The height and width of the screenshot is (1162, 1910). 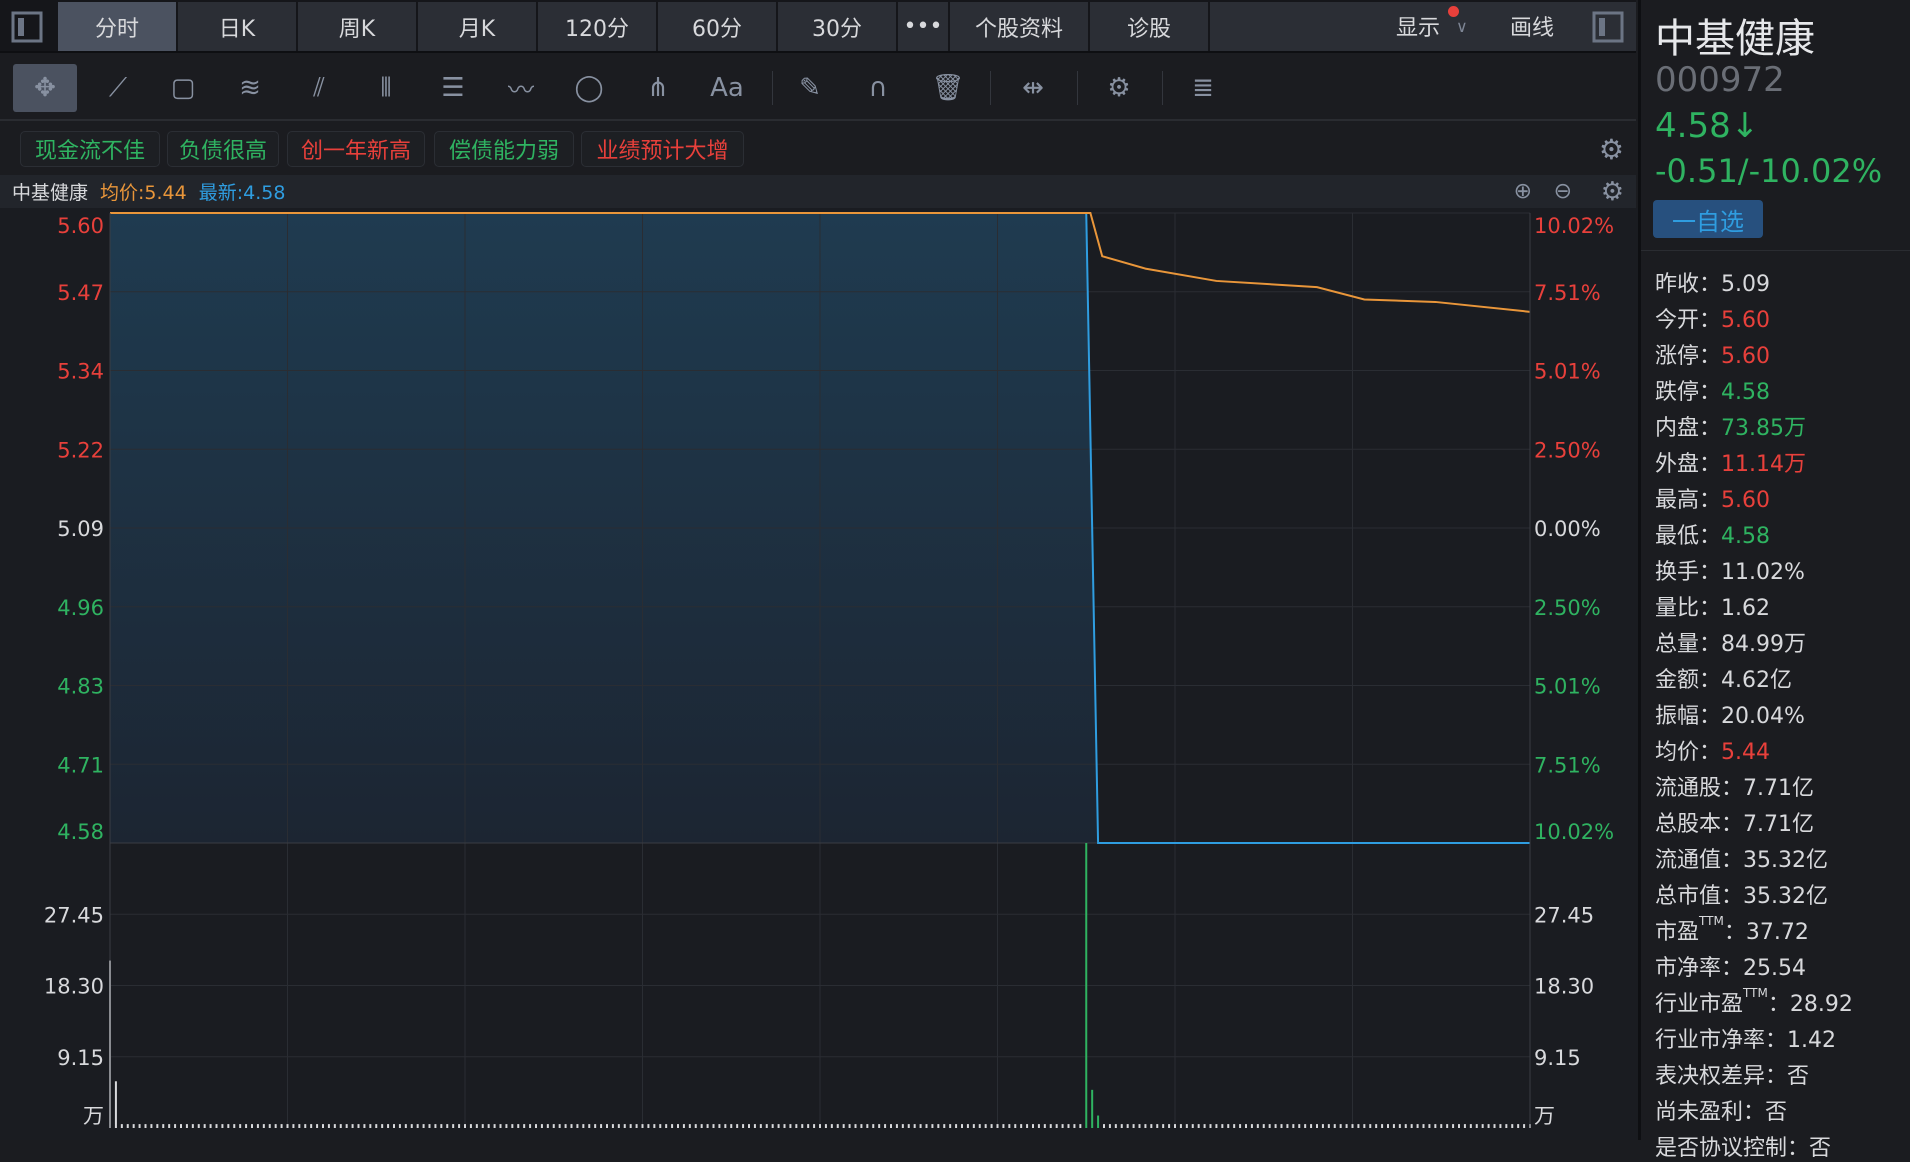 What do you see at coordinates (1710, 1112) in the screenshot?
I see `stat-label: 尚未盈利：` at bounding box center [1710, 1112].